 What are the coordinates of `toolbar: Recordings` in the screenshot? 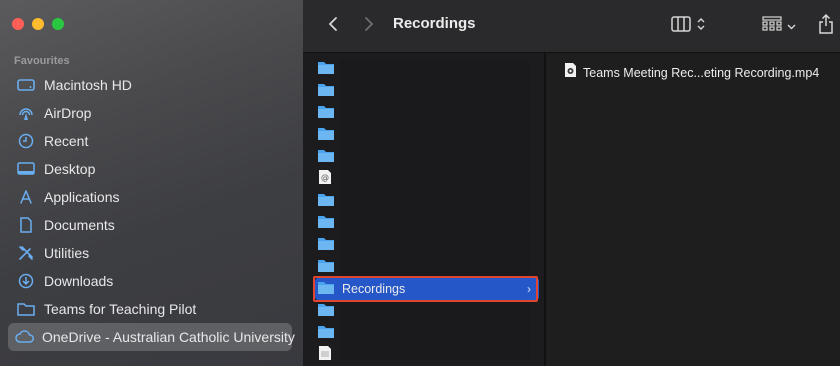 It's located at (571, 26).